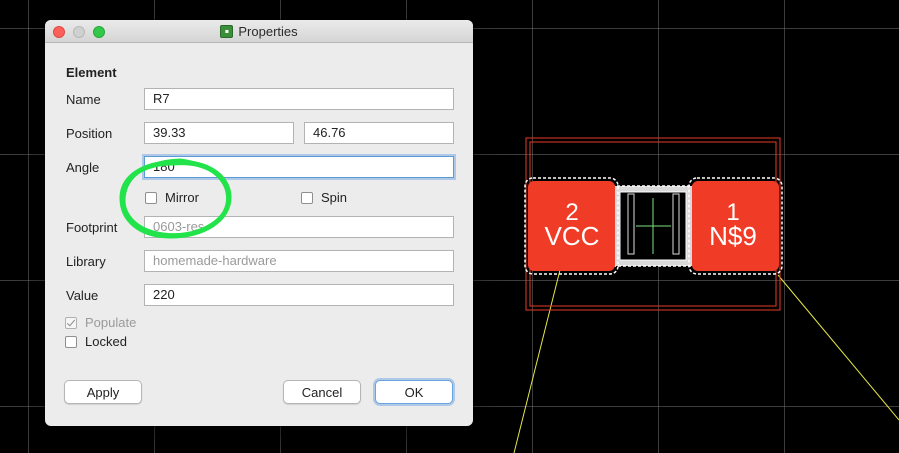  What do you see at coordinates (299, 261) in the screenshot?
I see `library-field: homemade-hardware` at bounding box center [299, 261].